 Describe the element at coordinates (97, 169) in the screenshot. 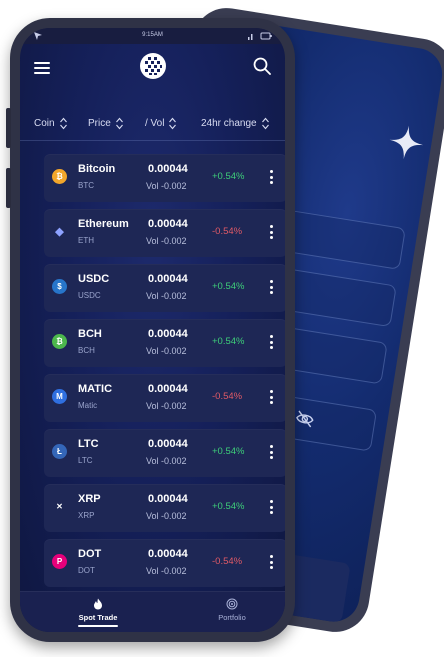

I see `coin-name: Bitcoin` at that location.